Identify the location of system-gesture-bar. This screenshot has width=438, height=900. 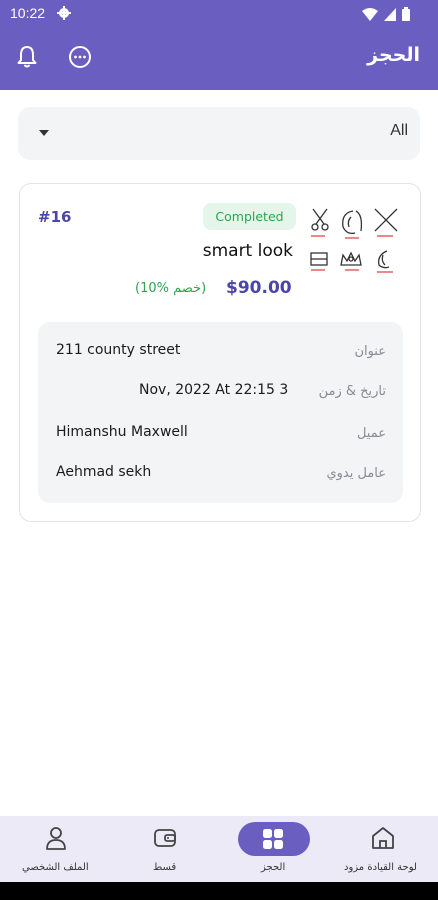
(219, 891).